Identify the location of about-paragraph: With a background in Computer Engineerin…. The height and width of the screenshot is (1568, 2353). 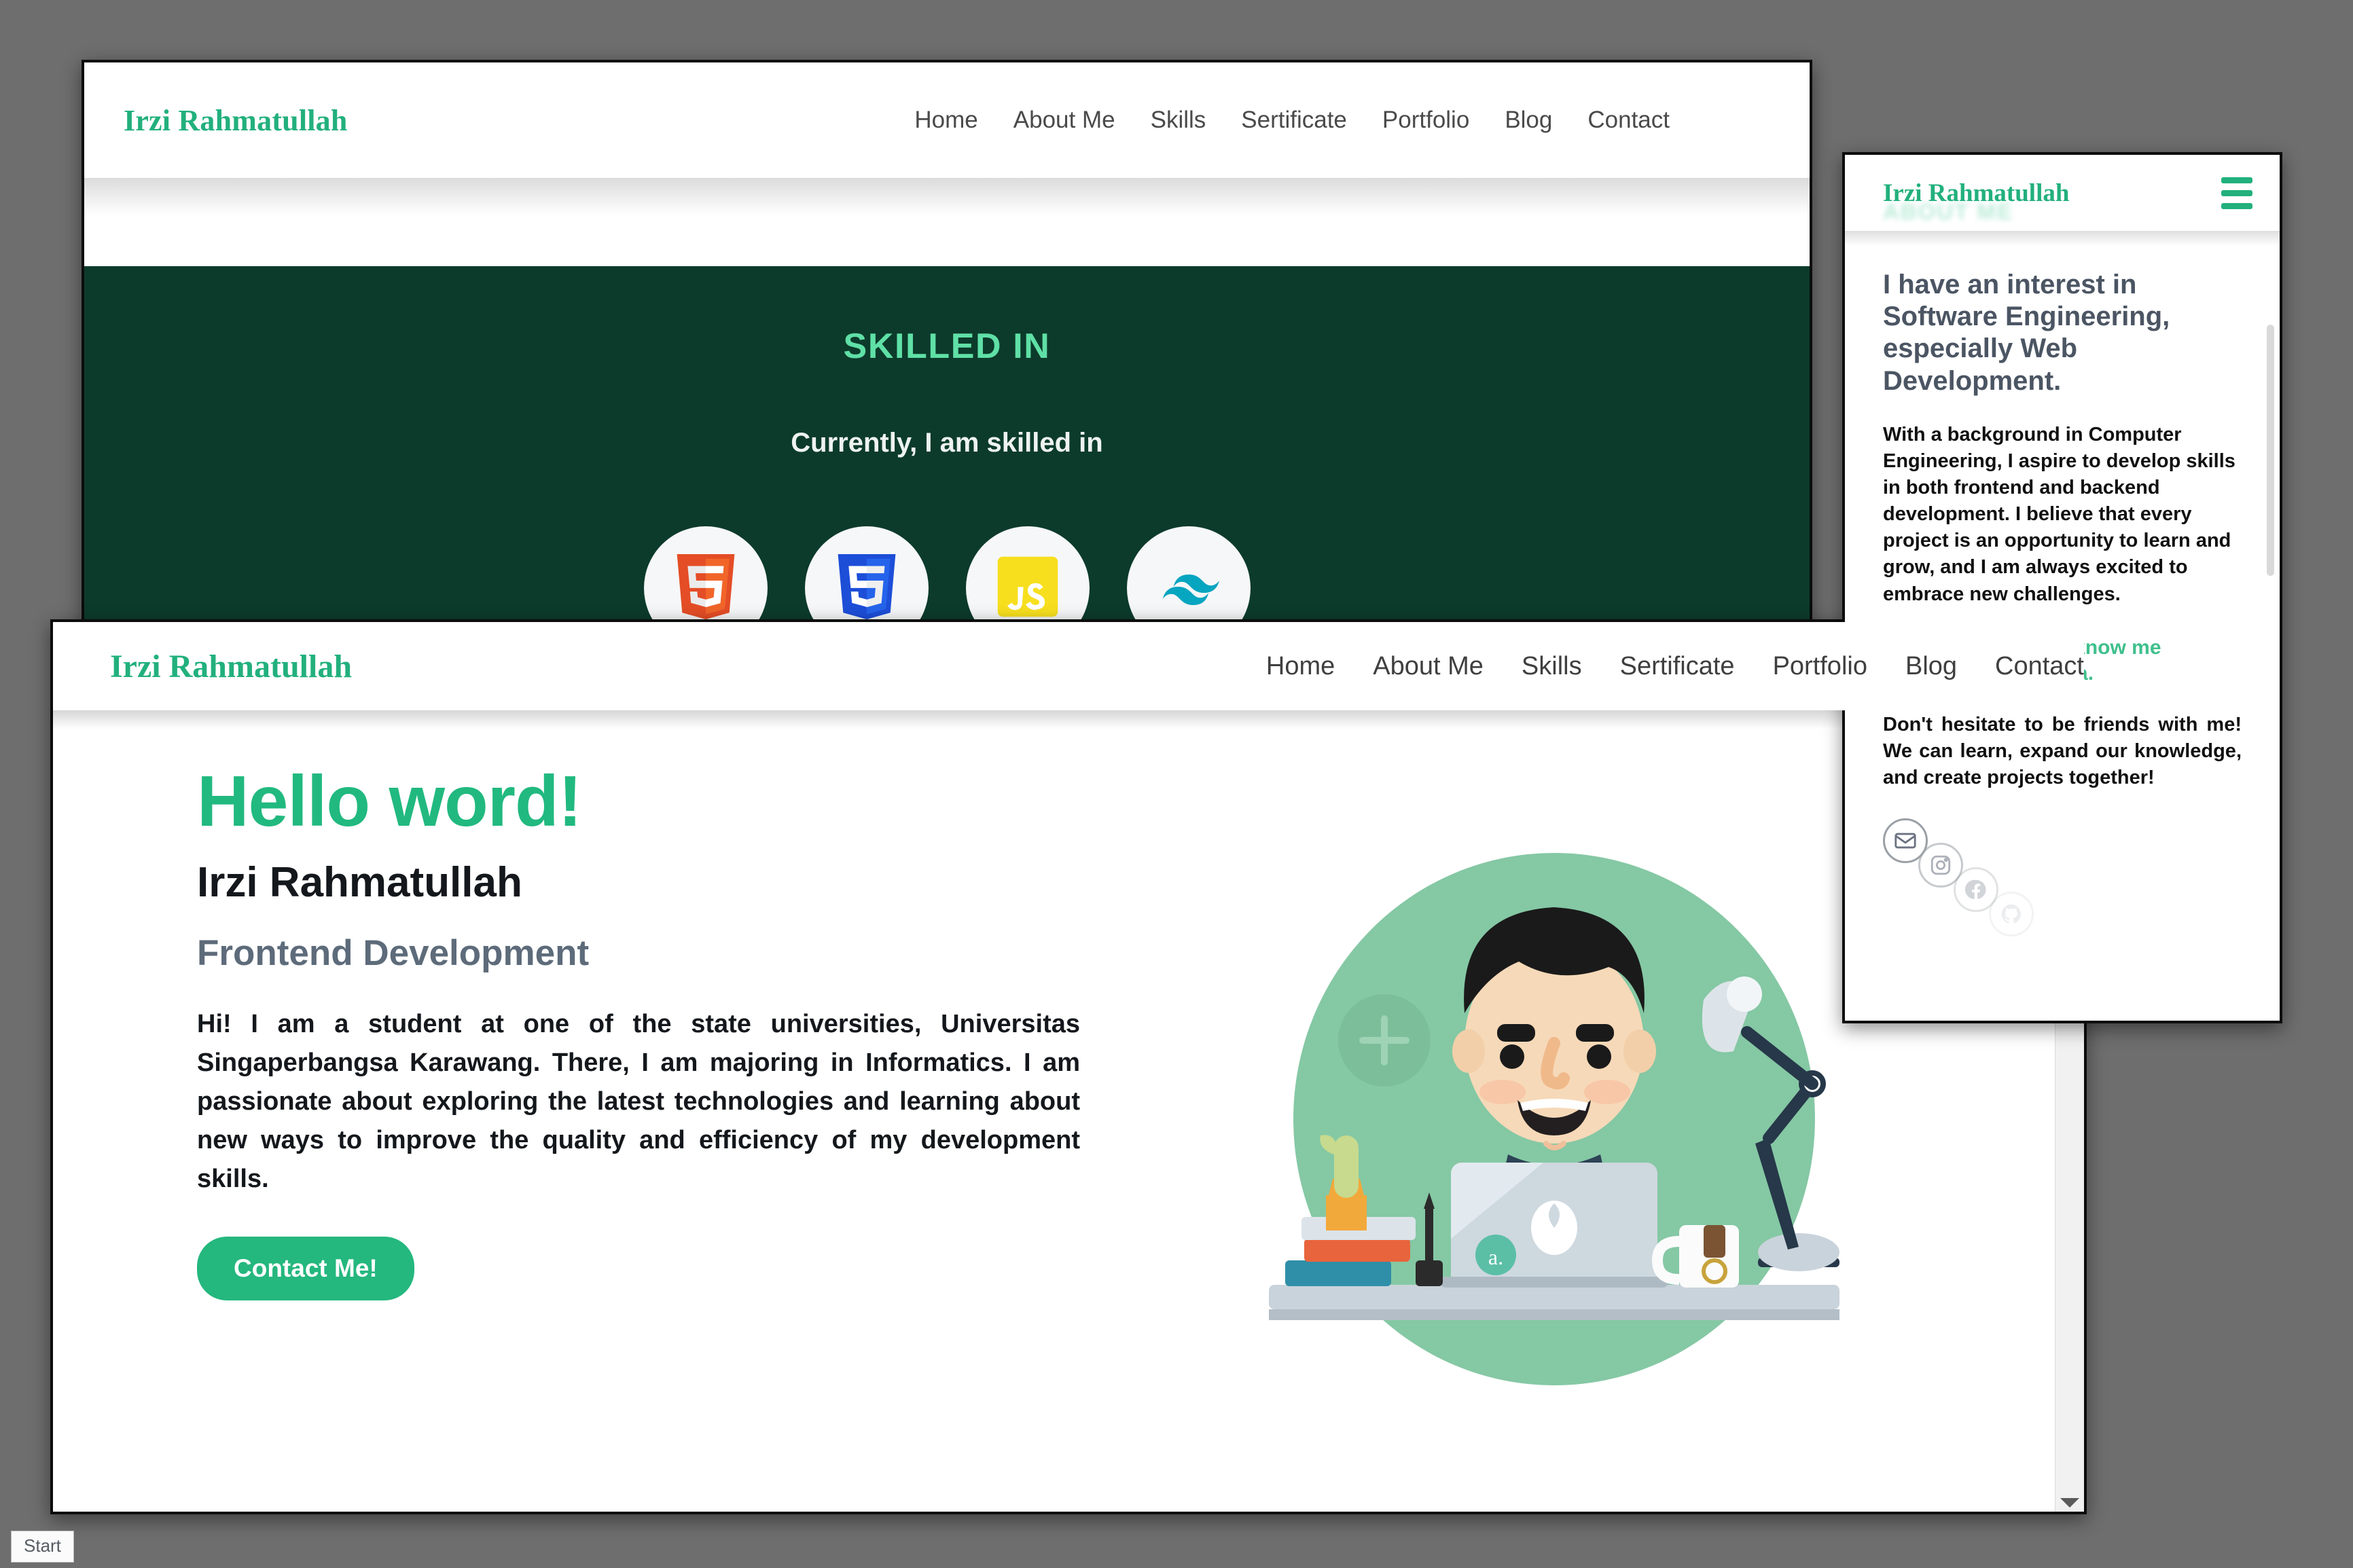
(2059, 514).